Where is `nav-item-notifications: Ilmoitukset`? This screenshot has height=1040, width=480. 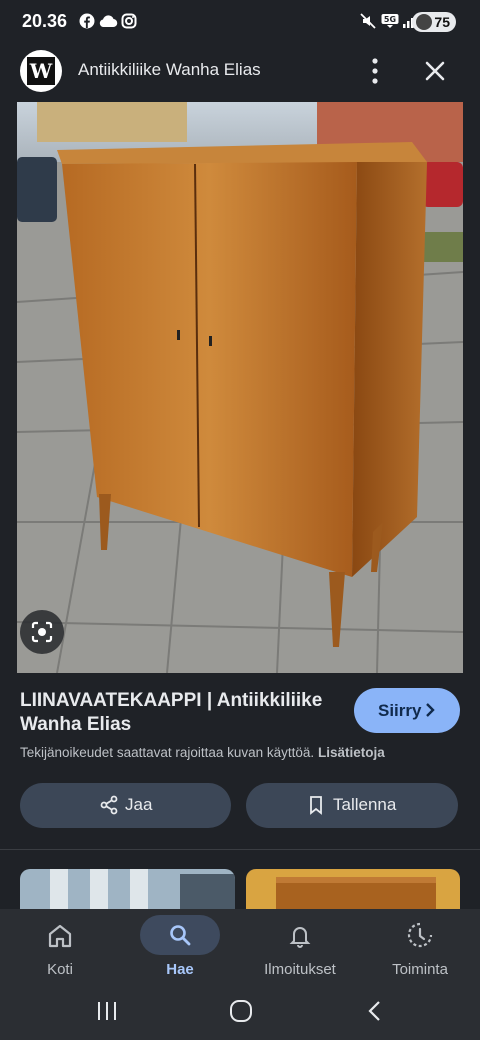
nav-item-notifications: Ilmoitukset is located at coordinates (300, 949).